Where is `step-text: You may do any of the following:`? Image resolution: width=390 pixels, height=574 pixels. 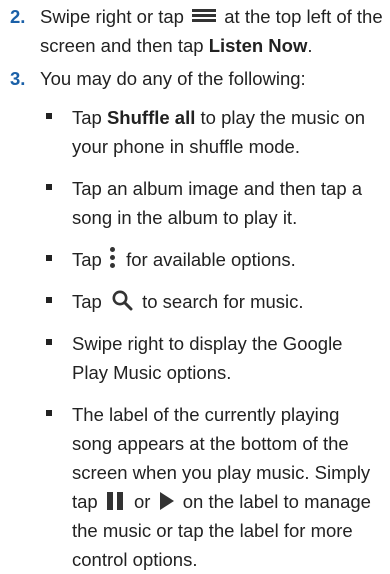
step-text: You may do any of the following: is located at coordinates (173, 78).